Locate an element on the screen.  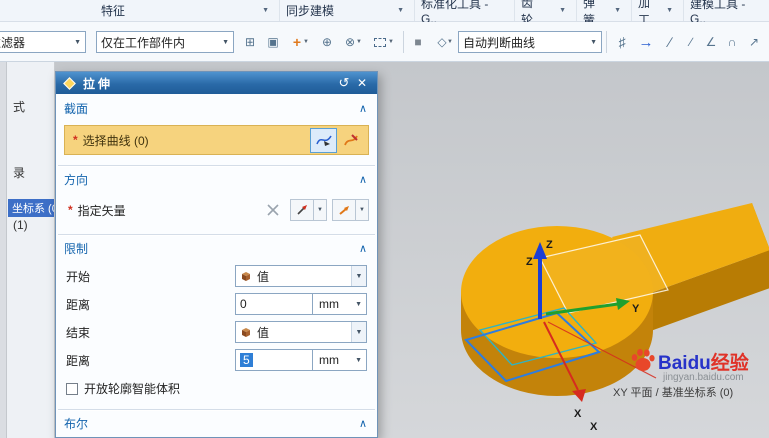
start-distance-unit-combo: mm ▼ is located at coordinates (340, 304).